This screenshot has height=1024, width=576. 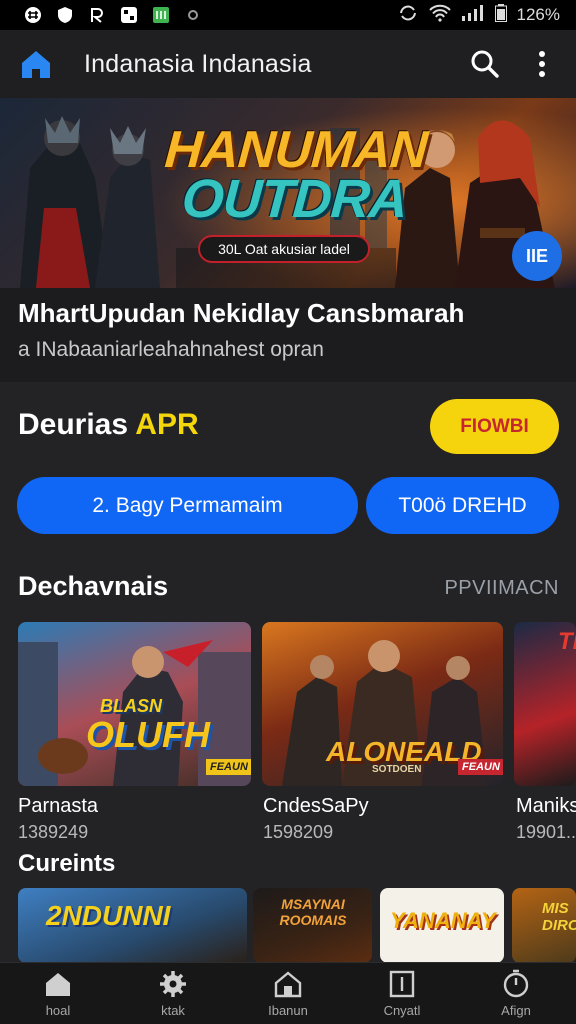 What do you see at coordinates (129, 15) in the screenshot?
I see `grid-app-icon` at bounding box center [129, 15].